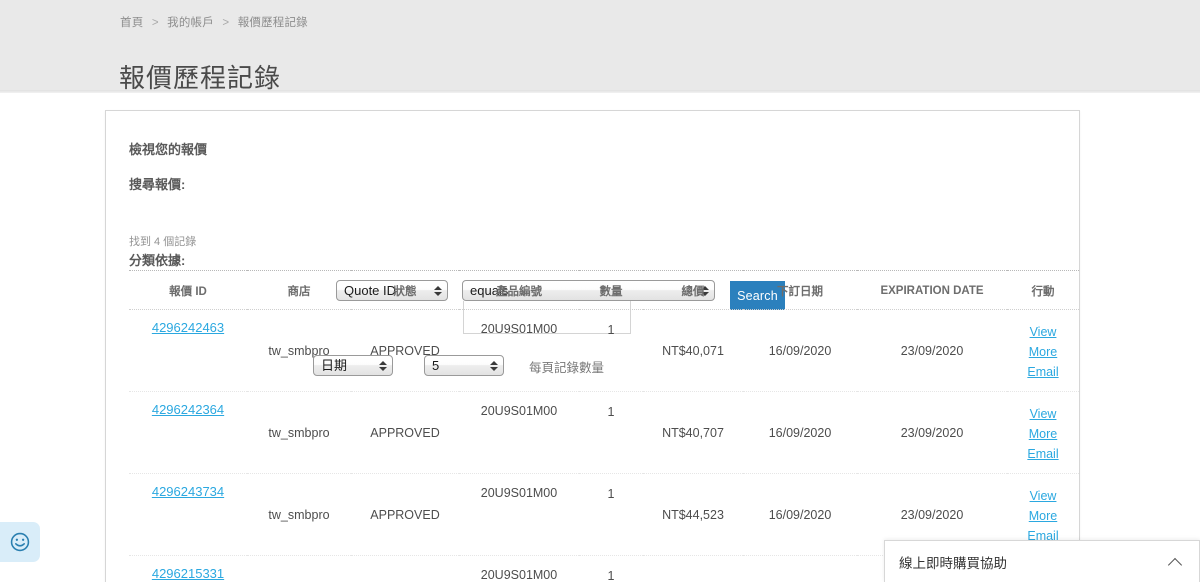 The image size is (1200, 582). I want to click on cell-total: NT$40,071, so click(693, 350).